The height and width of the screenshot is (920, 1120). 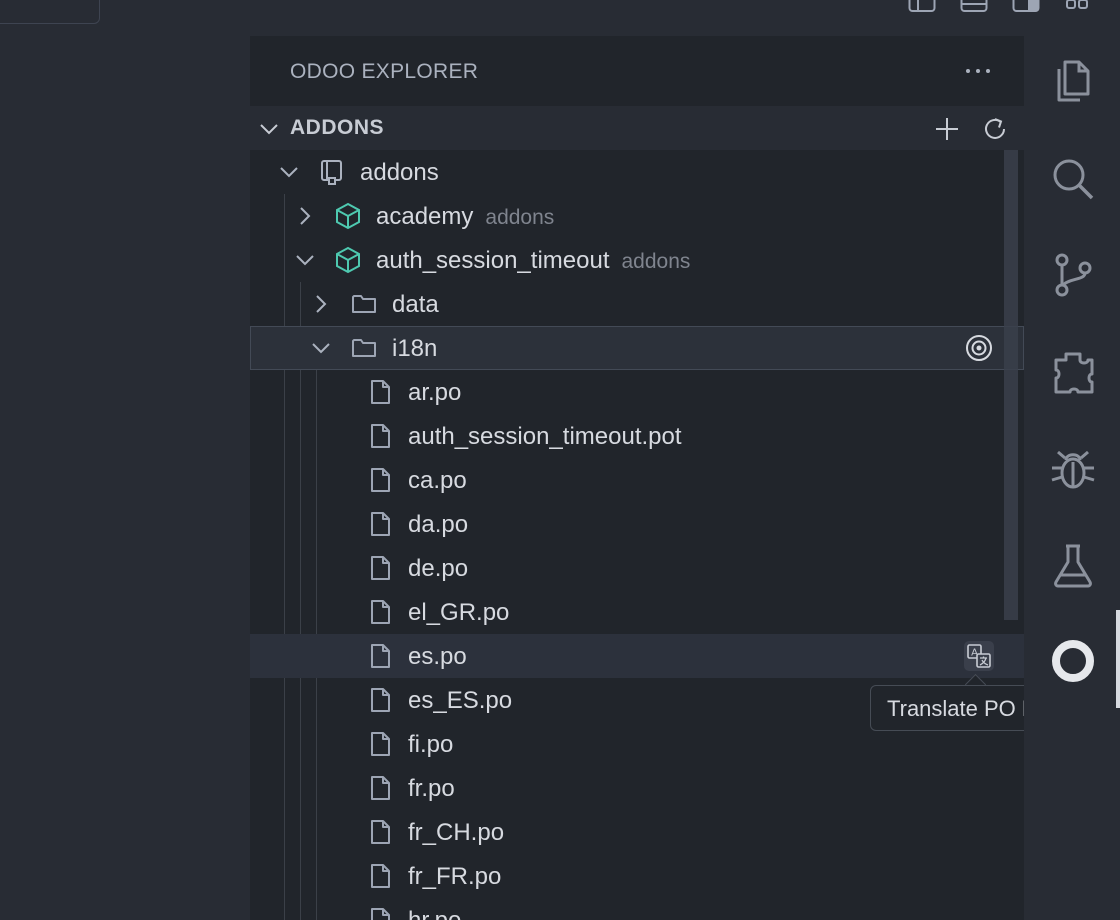 I want to click on tree-item-label: ca.po, so click(x=437, y=480).